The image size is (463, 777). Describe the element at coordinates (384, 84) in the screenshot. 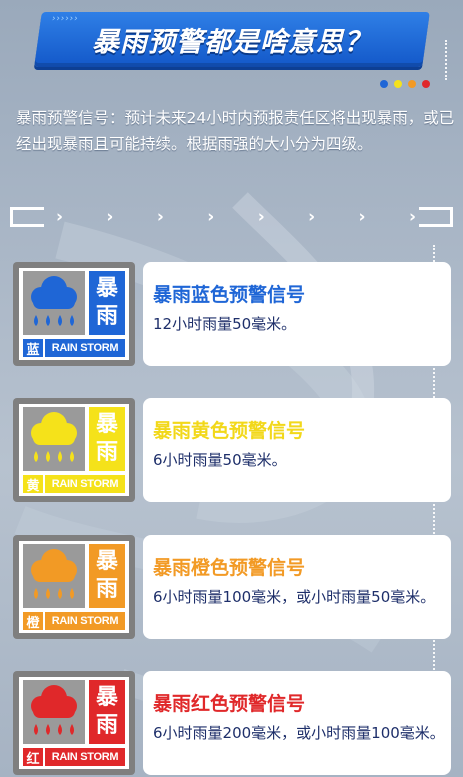

I see `legend-dot-blue` at that location.